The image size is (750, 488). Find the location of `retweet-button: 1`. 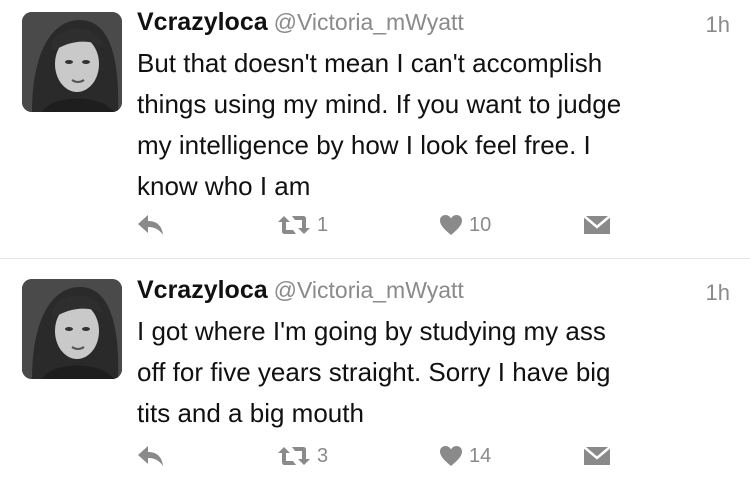

retweet-button: 1 is located at coordinates (302, 225).